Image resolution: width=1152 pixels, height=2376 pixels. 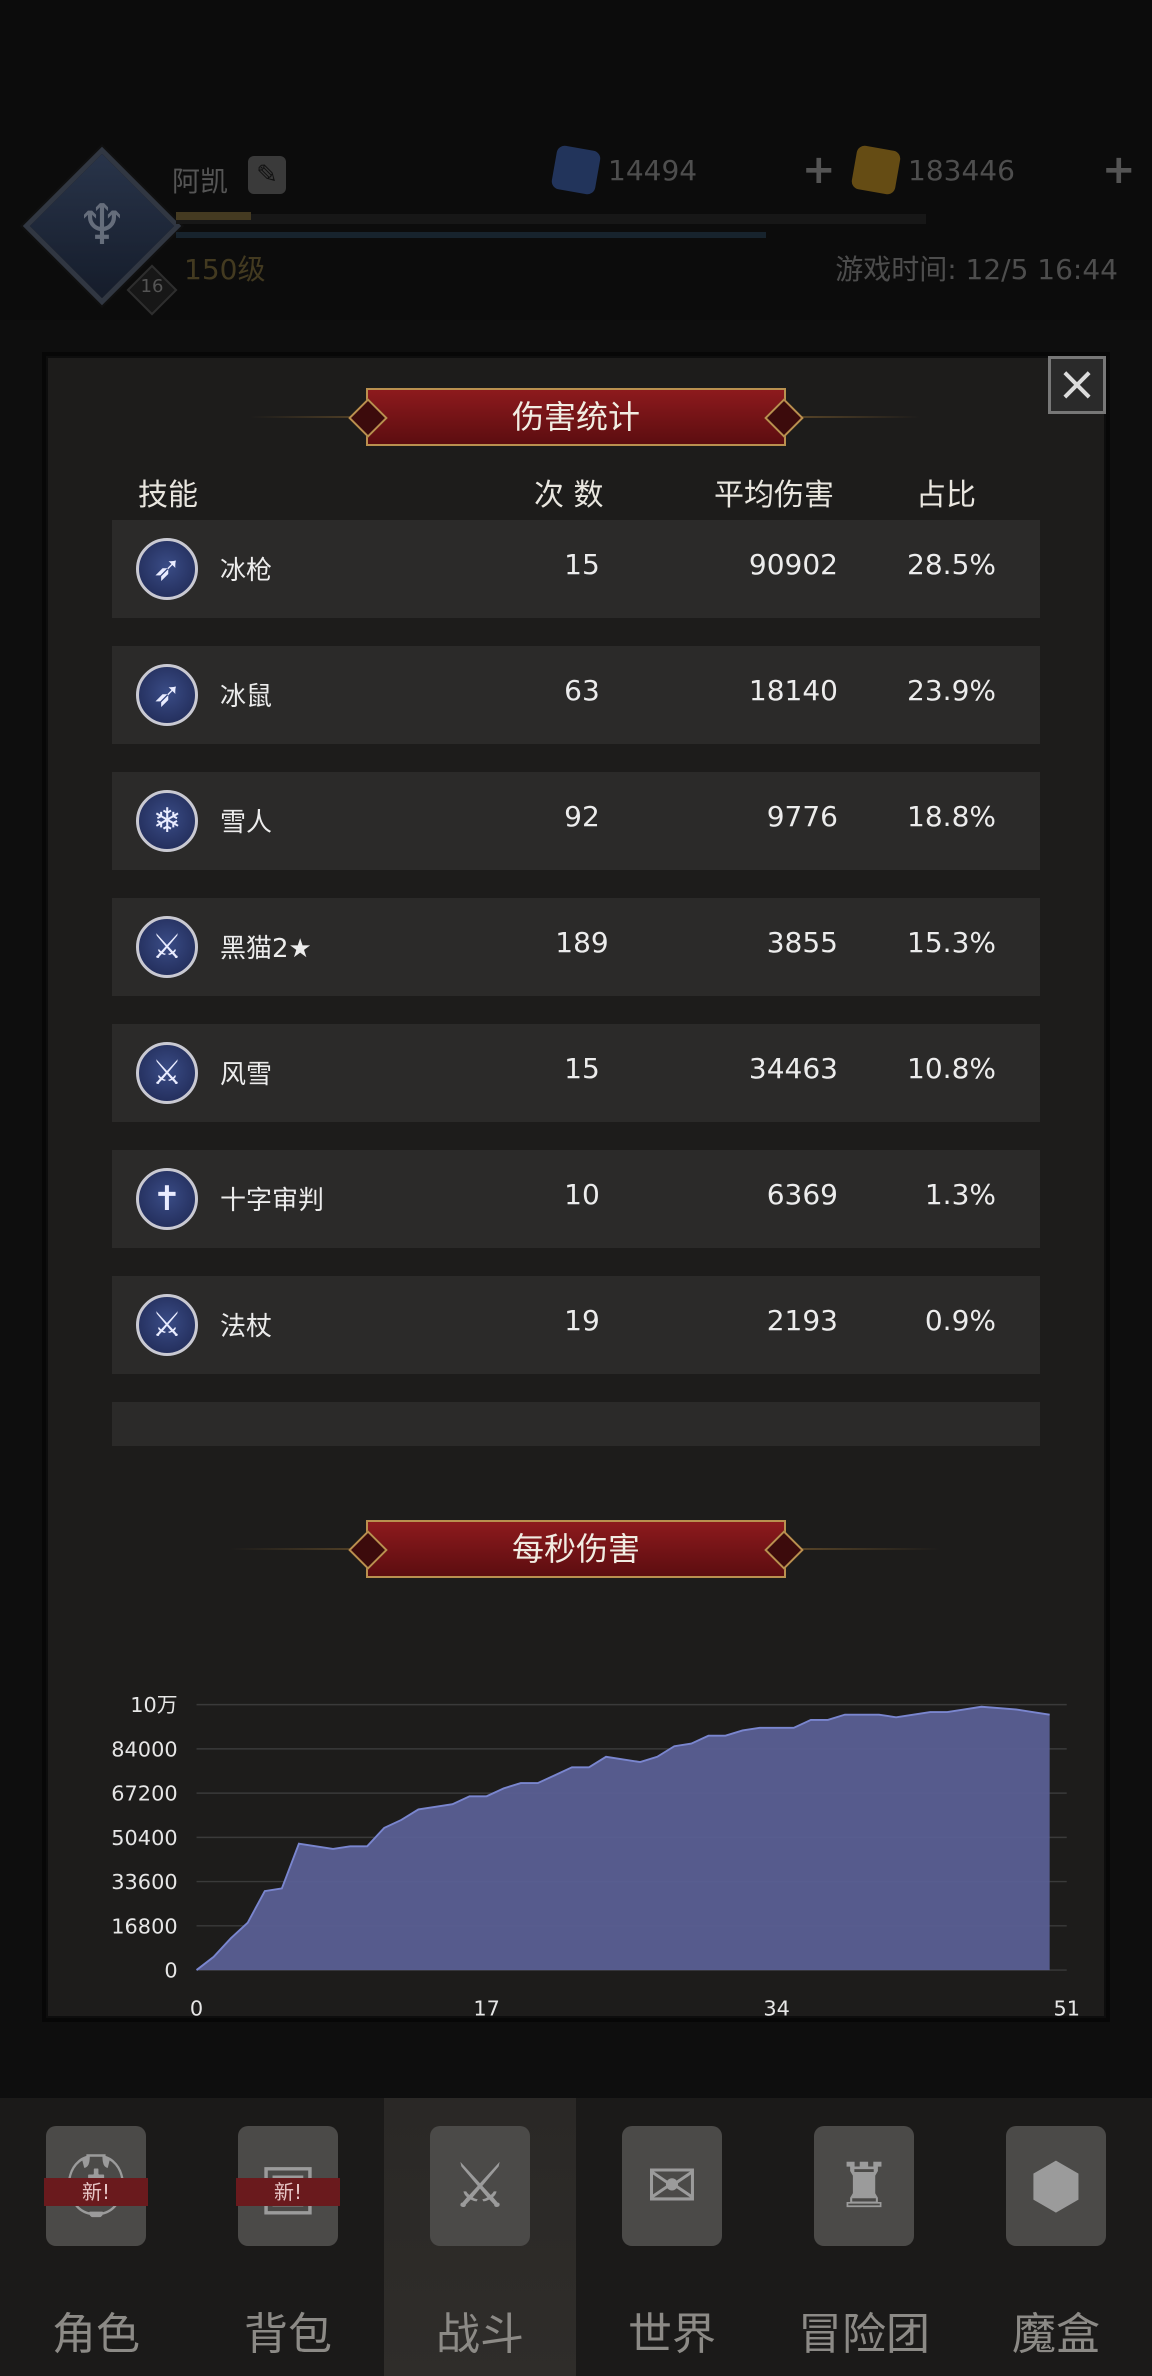 I want to click on nav-label: 背包, so click(x=288, y=2334).